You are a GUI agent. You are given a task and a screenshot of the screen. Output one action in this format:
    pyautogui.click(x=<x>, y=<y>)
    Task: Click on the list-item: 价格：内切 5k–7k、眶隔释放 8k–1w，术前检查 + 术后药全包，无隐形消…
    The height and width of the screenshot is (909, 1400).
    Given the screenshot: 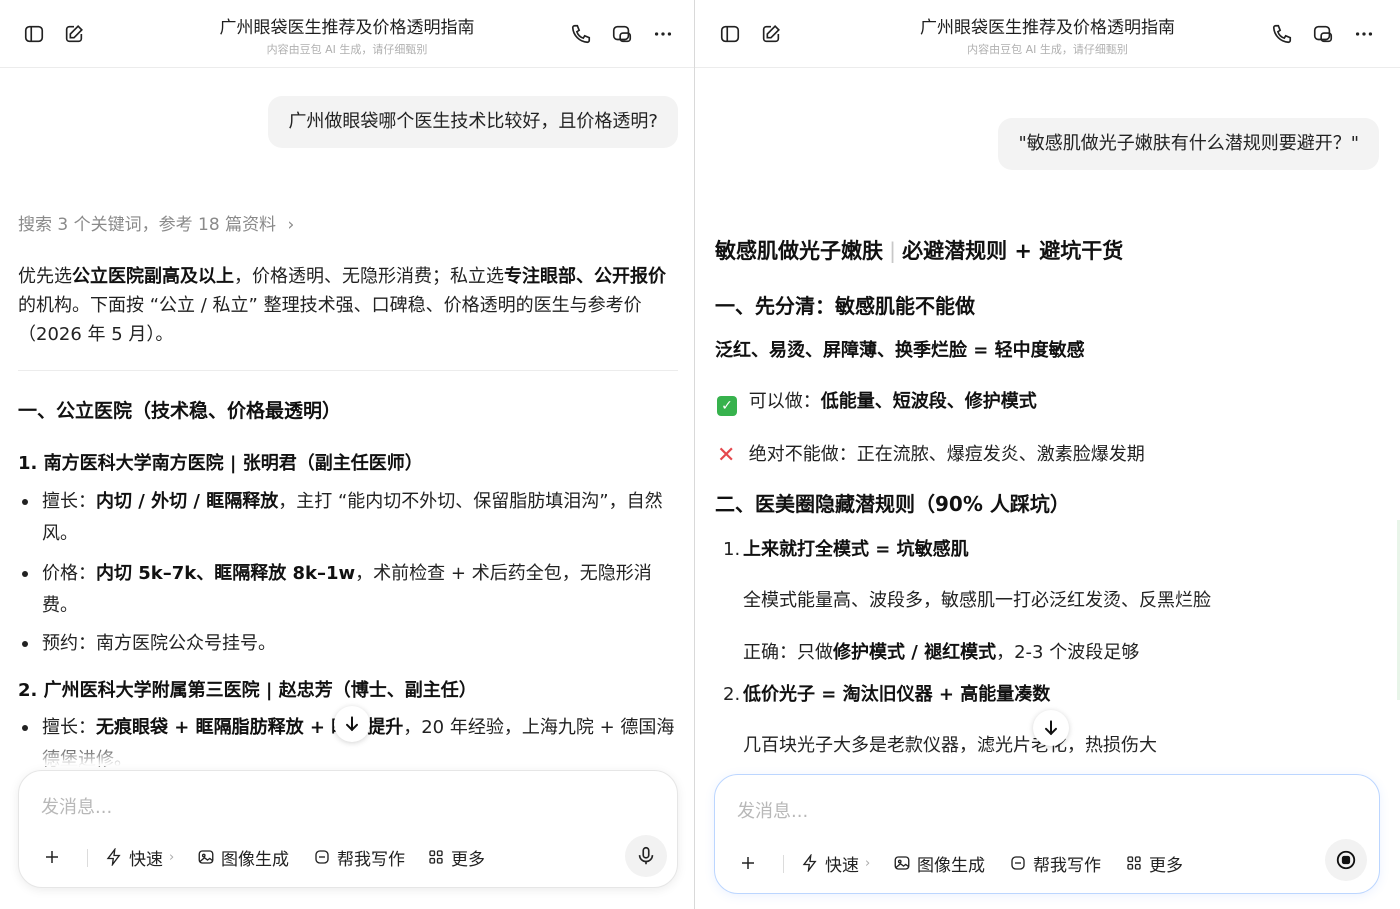 What is the action you would take?
    pyautogui.click(x=348, y=590)
    